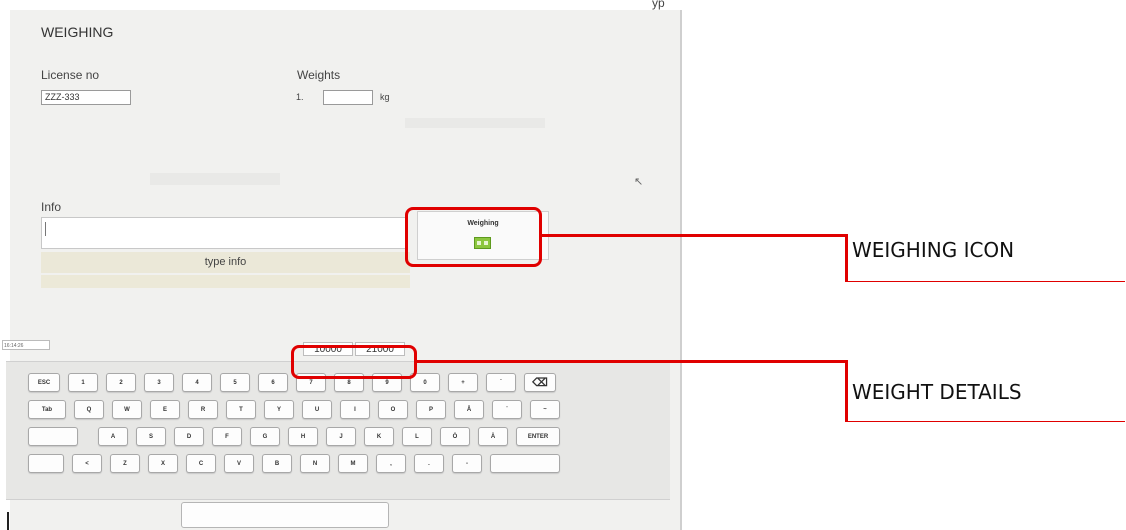 This screenshot has width=1126, height=530. I want to click on key-e: E, so click(165, 409).